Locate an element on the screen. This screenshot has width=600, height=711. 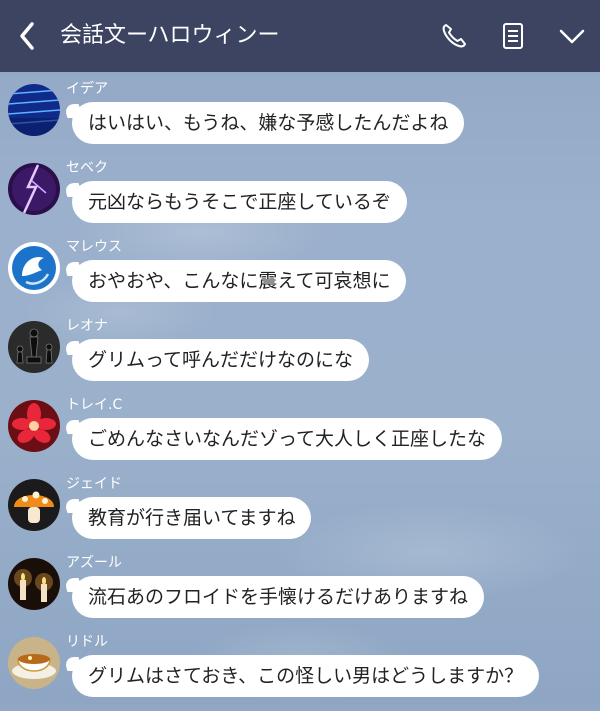
chat-message: イデア はいはい、もうね、嫌な予感したんだよね is located at coordinates (300, 118).